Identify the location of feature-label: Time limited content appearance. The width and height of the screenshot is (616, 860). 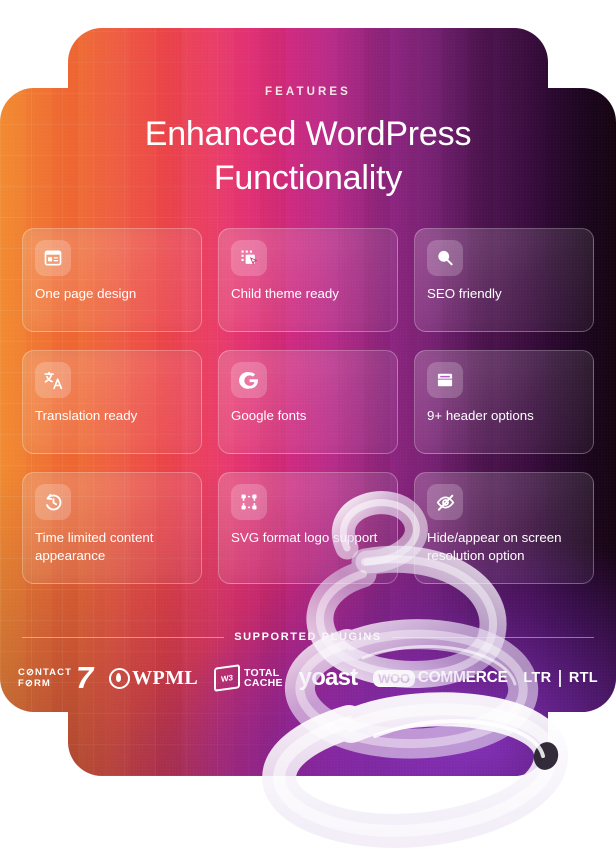
(94, 546).